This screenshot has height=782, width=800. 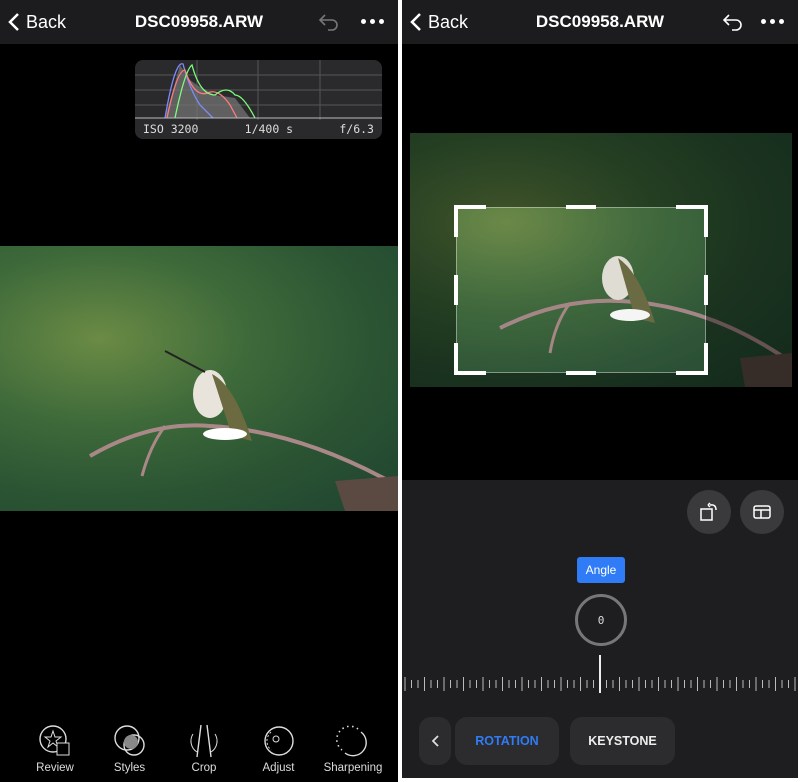 What do you see at coordinates (258, 90) in the screenshot?
I see `histogram-graph` at bounding box center [258, 90].